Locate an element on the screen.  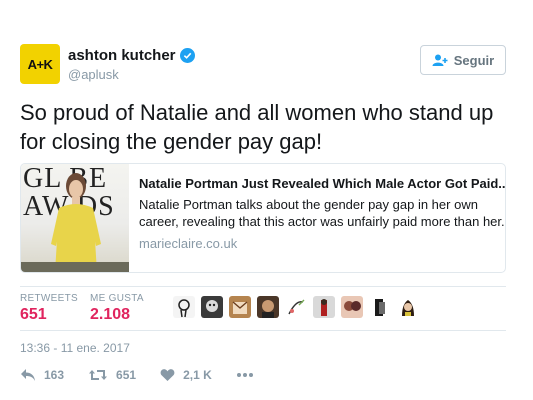
retweet-icon is located at coordinates (98, 375).